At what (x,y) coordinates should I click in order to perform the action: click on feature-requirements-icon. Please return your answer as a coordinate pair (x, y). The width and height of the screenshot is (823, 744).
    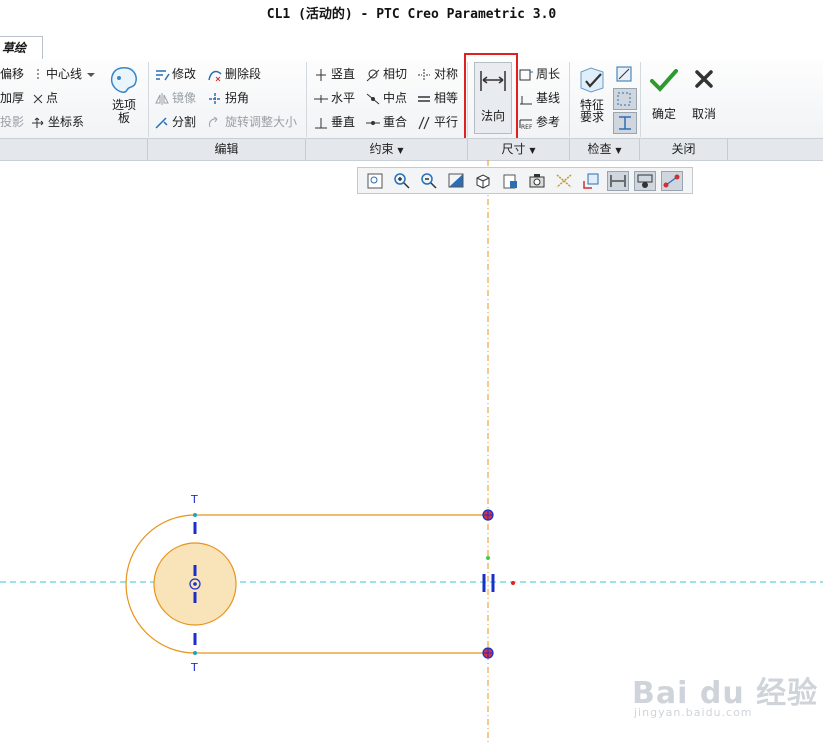
    Looking at the image, I should click on (592, 80).